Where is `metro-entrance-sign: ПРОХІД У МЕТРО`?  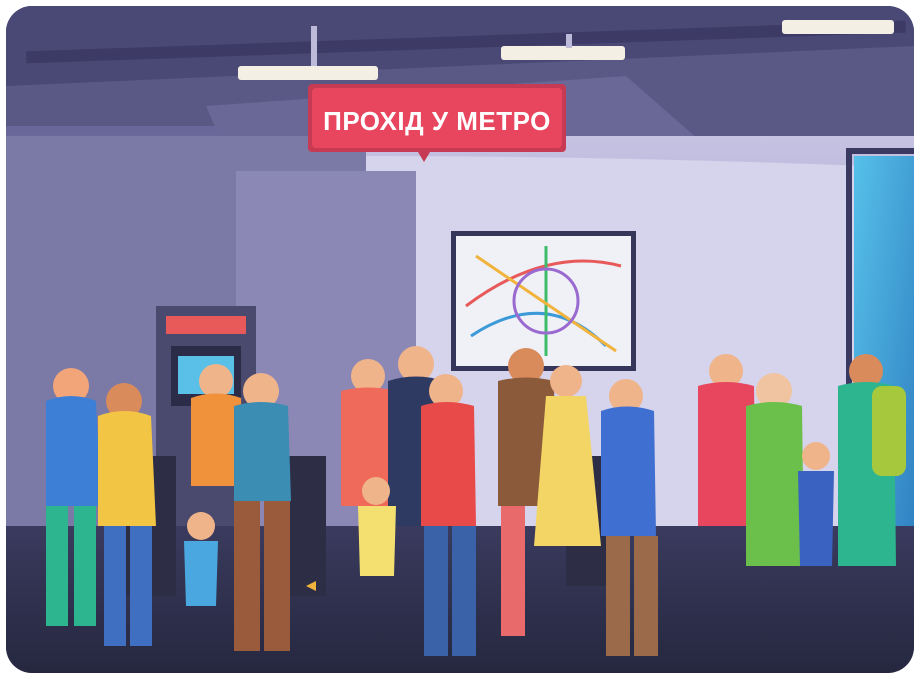 metro-entrance-sign: ПРОХІД У МЕТРО is located at coordinates (437, 123).